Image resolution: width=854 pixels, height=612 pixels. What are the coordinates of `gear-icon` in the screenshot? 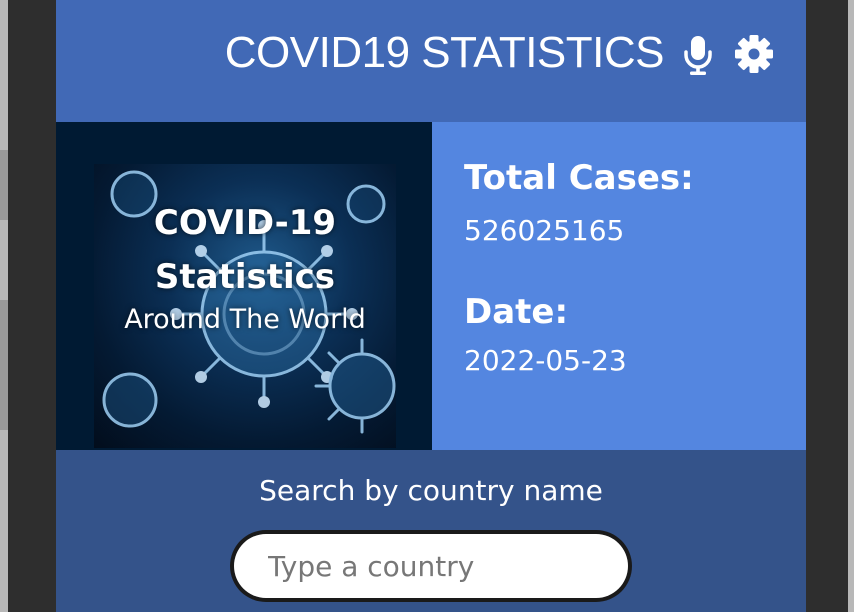 It's located at (754, 54).